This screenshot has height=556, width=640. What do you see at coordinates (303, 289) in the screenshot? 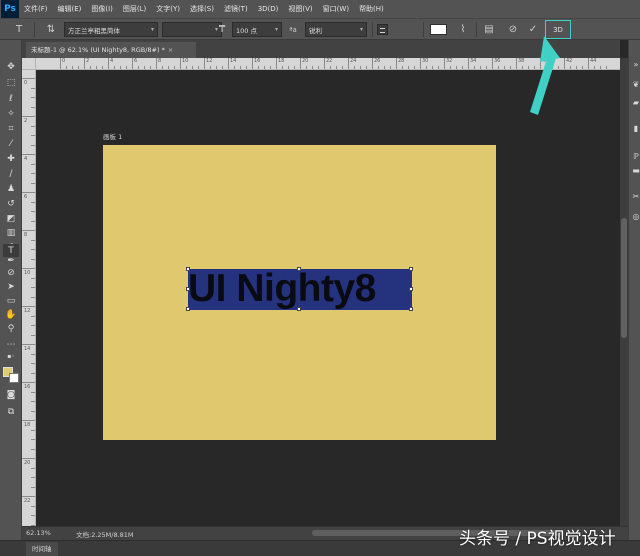
I see `text-layer: UI Nighty8` at bounding box center [303, 289].